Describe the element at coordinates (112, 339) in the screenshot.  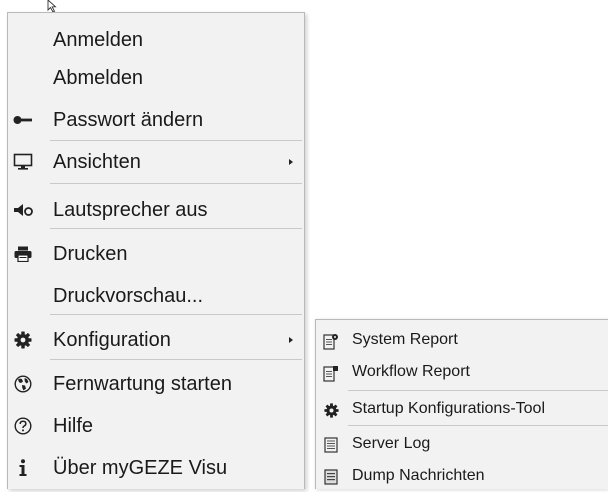
I see `menu-item-label: Konfiguration` at that location.